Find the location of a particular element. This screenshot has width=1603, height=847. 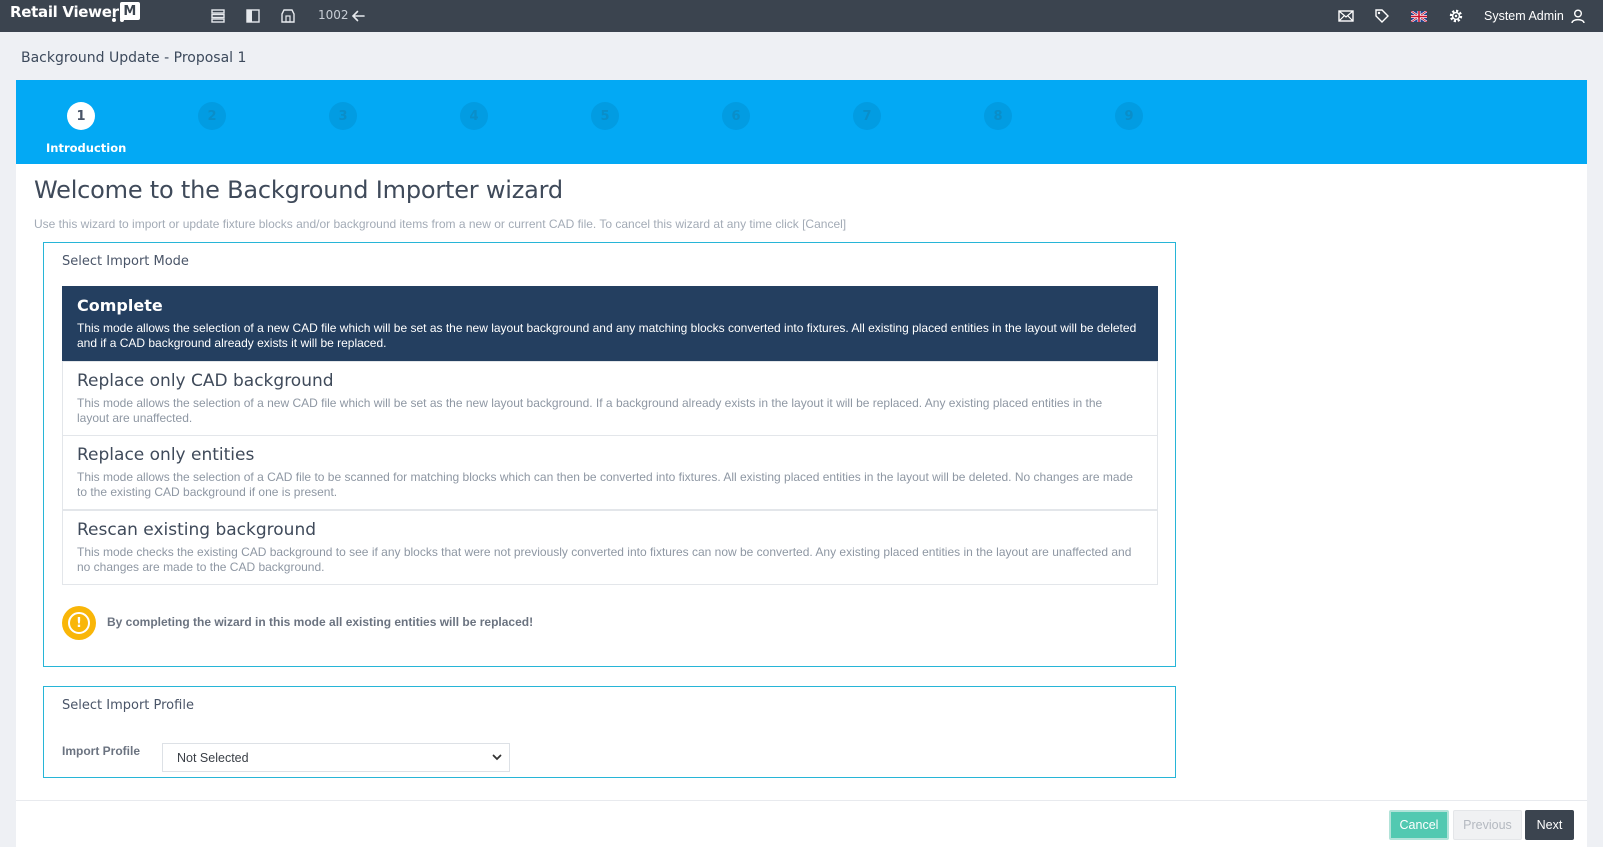

mail-icon is located at coordinates (1346, 16).